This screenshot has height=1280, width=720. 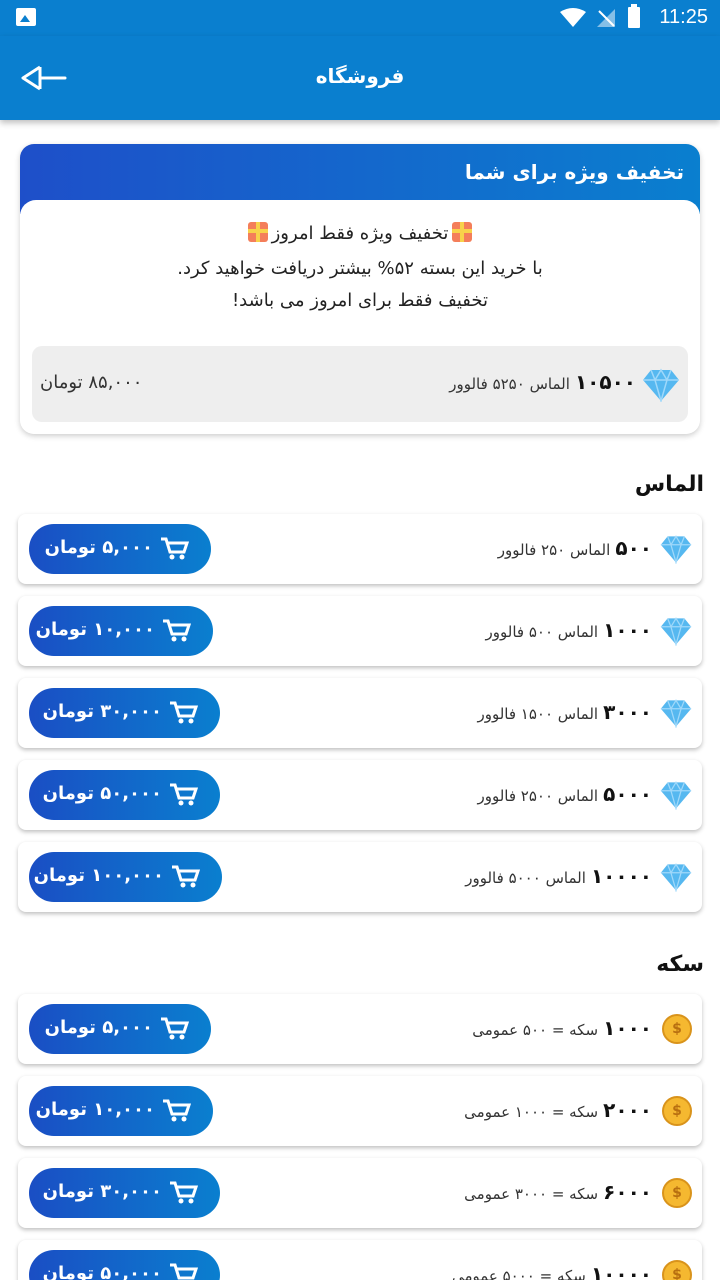 I want to click on diamonds-section-title: الماس, so click(x=669, y=484).